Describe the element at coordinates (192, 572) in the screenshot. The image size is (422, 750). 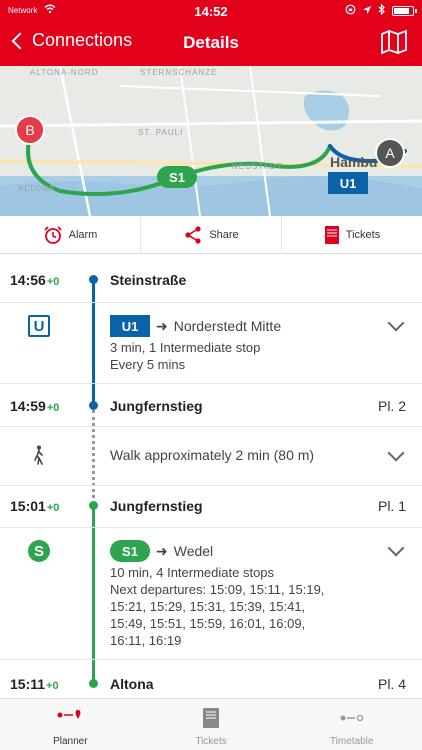
I see `segment-info: 10 min, 4 Intermediate stops` at that location.